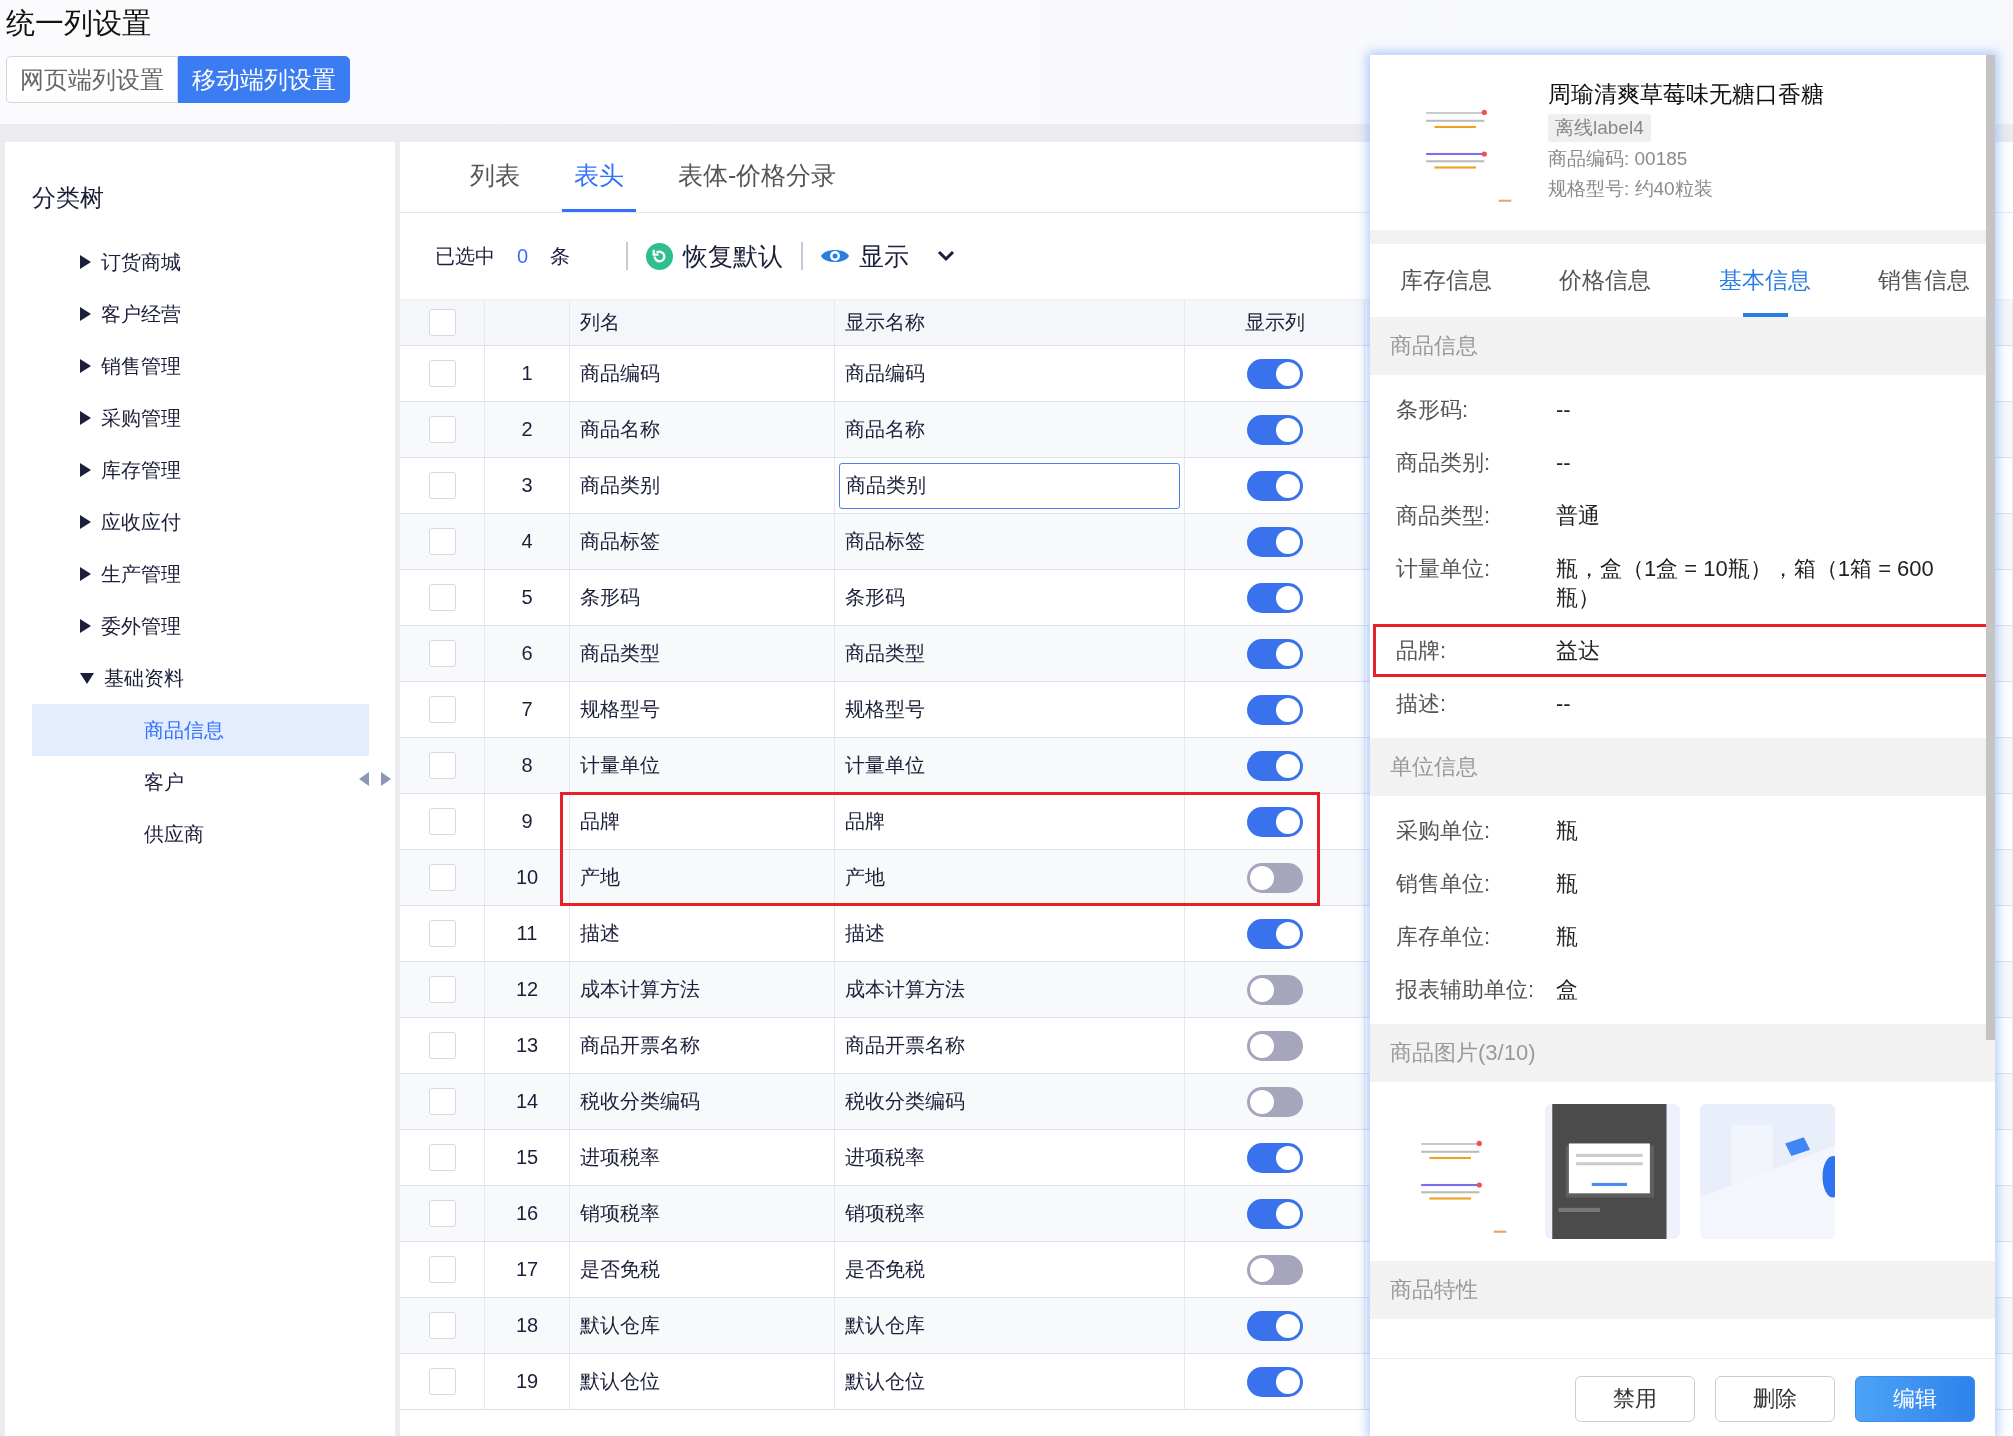 Image resolution: width=2013 pixels, height=1436 pixels. I want to click on tree-item: 客户, so click(200, 782).